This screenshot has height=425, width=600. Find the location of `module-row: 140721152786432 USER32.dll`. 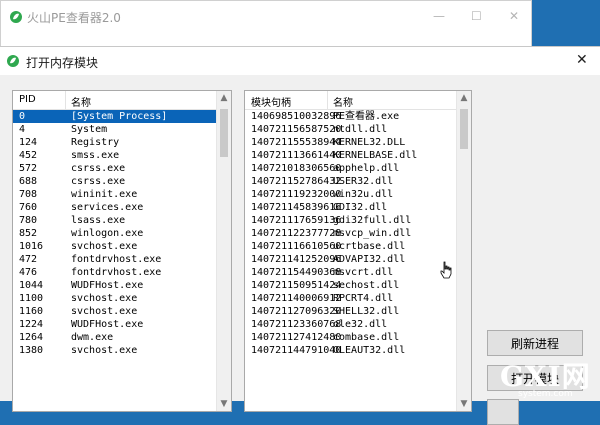

module-row: 140721152786432 USER32.dll is located at coordinates (350, 181).